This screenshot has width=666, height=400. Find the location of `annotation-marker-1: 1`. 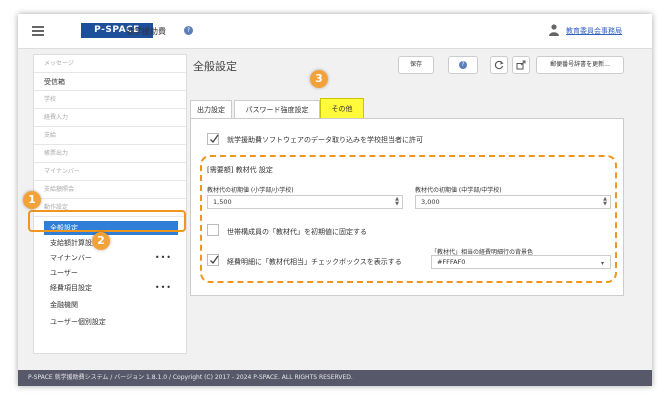

annotation-marker-1: 1 is located at coordinates (32, 200).